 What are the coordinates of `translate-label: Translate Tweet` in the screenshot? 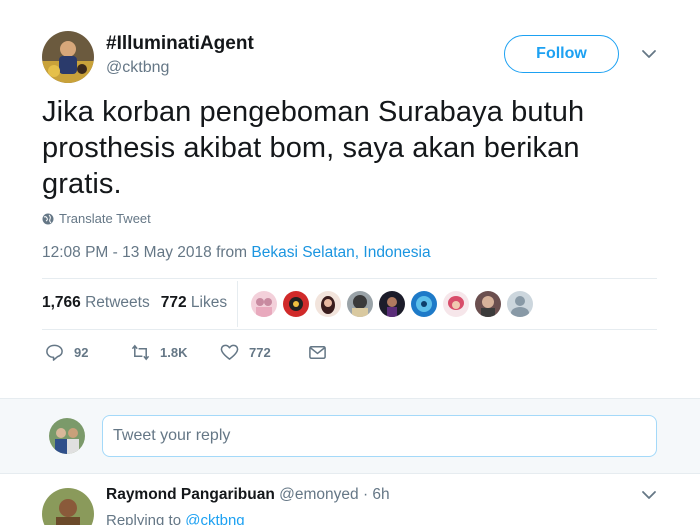 It's located at (105, 218).